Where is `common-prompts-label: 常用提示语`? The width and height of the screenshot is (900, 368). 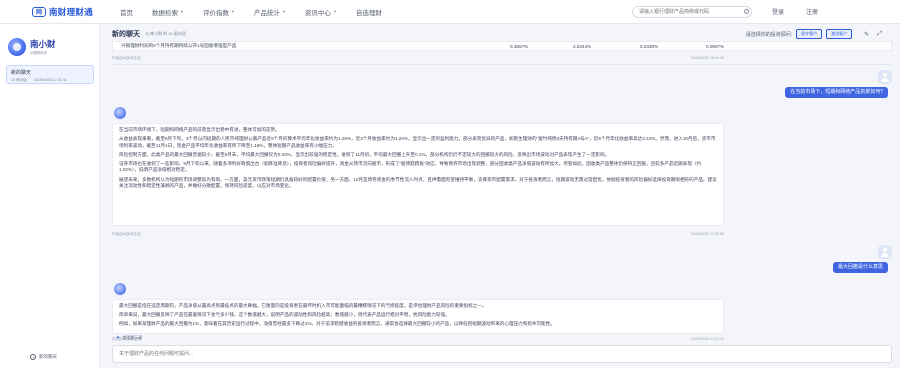
common-prompts-label: 常用提示语 is located at coordinates (132, 337).